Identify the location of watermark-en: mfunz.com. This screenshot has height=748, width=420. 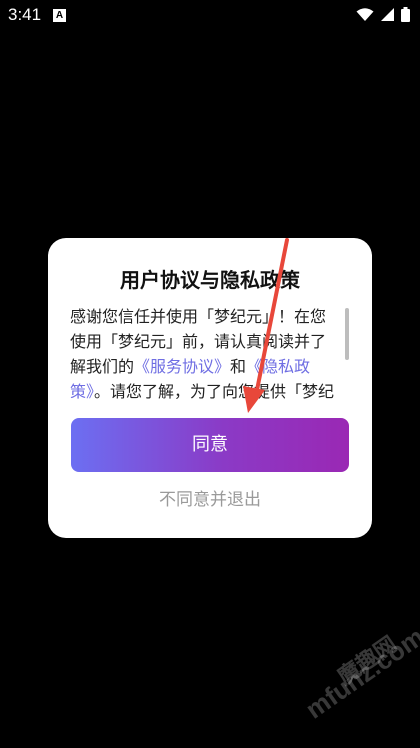
(360, 673).